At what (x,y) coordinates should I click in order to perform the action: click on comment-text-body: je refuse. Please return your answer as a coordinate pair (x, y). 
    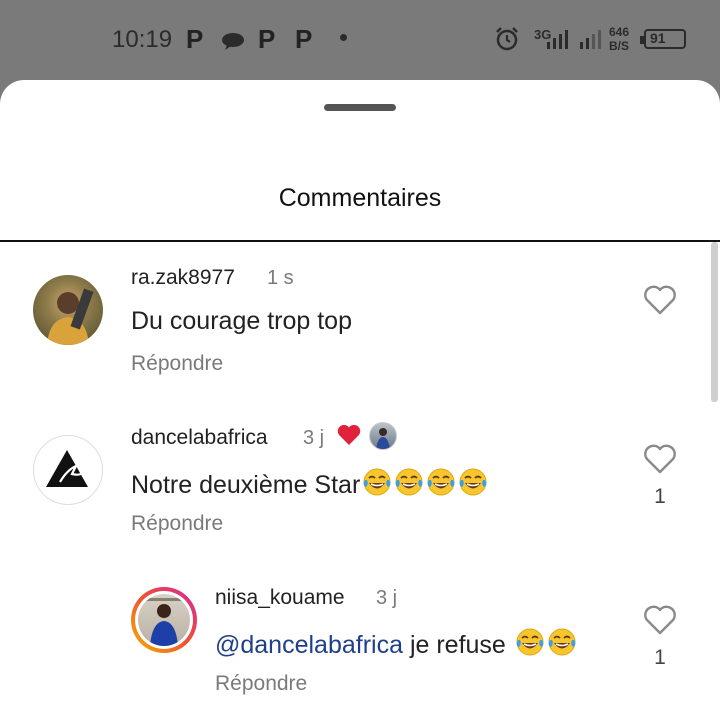
    Looking at the image, I should click on (458, 645).